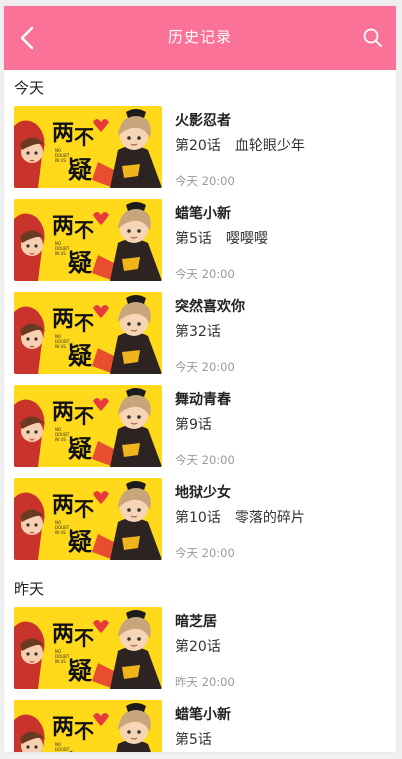 Image resolution: width=402 pixels, height=759 pixels. Describe the element at coordinates (205, 682) in the screenshot. I see `item-watch-time: 昨天 20:00` at that location.